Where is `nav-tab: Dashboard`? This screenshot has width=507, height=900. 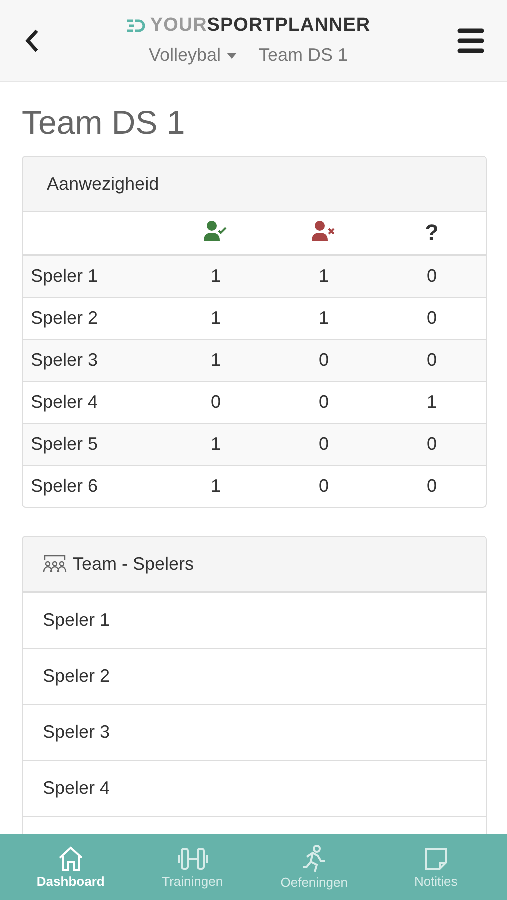 nav-tab: Dashboard is located at coordinates (71, 867).